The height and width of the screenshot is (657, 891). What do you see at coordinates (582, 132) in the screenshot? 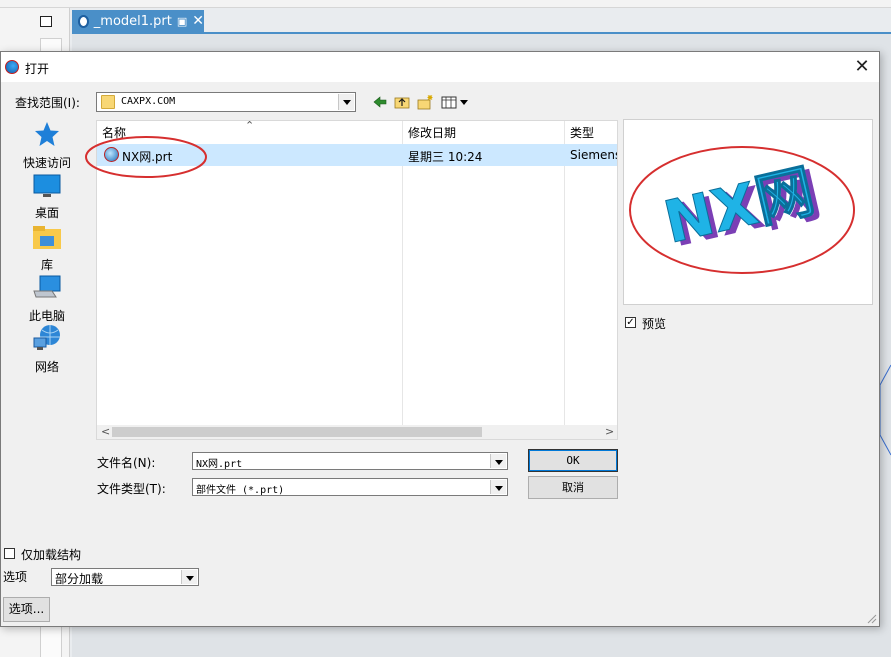
I see `column-header-type: 类型` at bounding box center [582, 132].